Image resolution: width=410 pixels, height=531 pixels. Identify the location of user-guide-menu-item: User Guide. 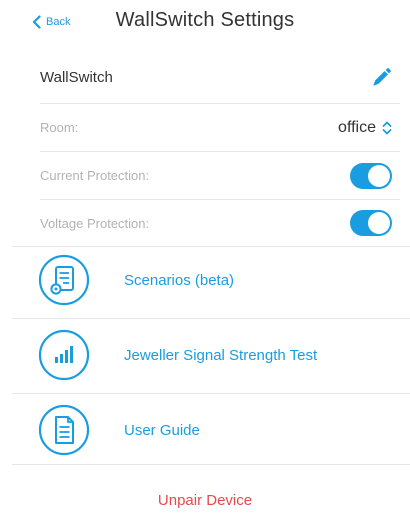
(218, 430).